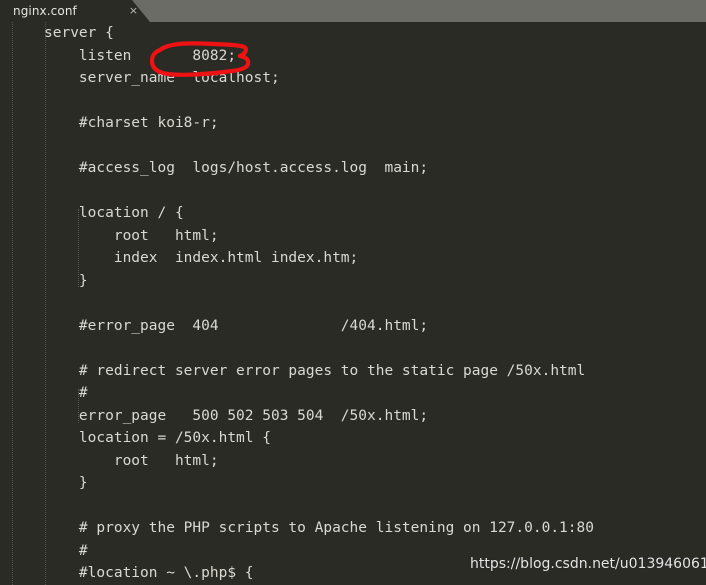 The height and width of the screenshot is (585, 706). I want to click on code-line: index index.html index.htm;, so click(201, 258).